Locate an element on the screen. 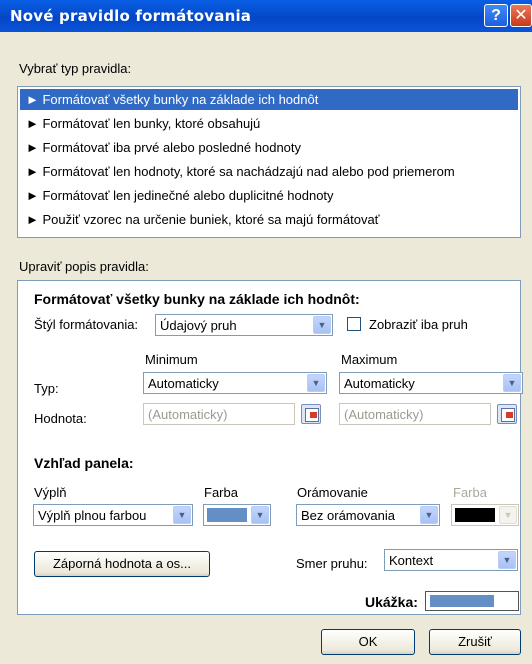  fill-color-picker: ▼ is located at coordinates (237, 515).